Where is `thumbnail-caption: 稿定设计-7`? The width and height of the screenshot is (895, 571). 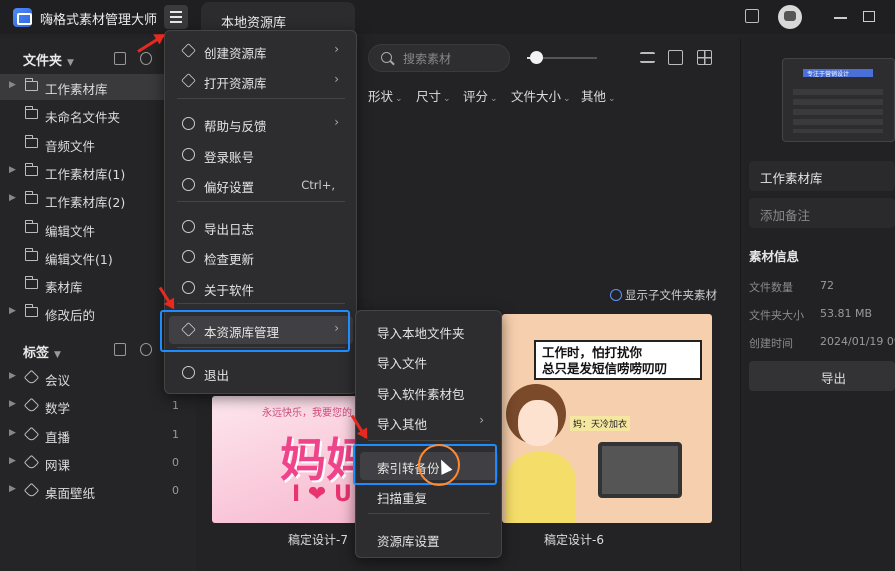 thumbnail-caption: 稿定设计-7 is located at coordinates (318, 540).